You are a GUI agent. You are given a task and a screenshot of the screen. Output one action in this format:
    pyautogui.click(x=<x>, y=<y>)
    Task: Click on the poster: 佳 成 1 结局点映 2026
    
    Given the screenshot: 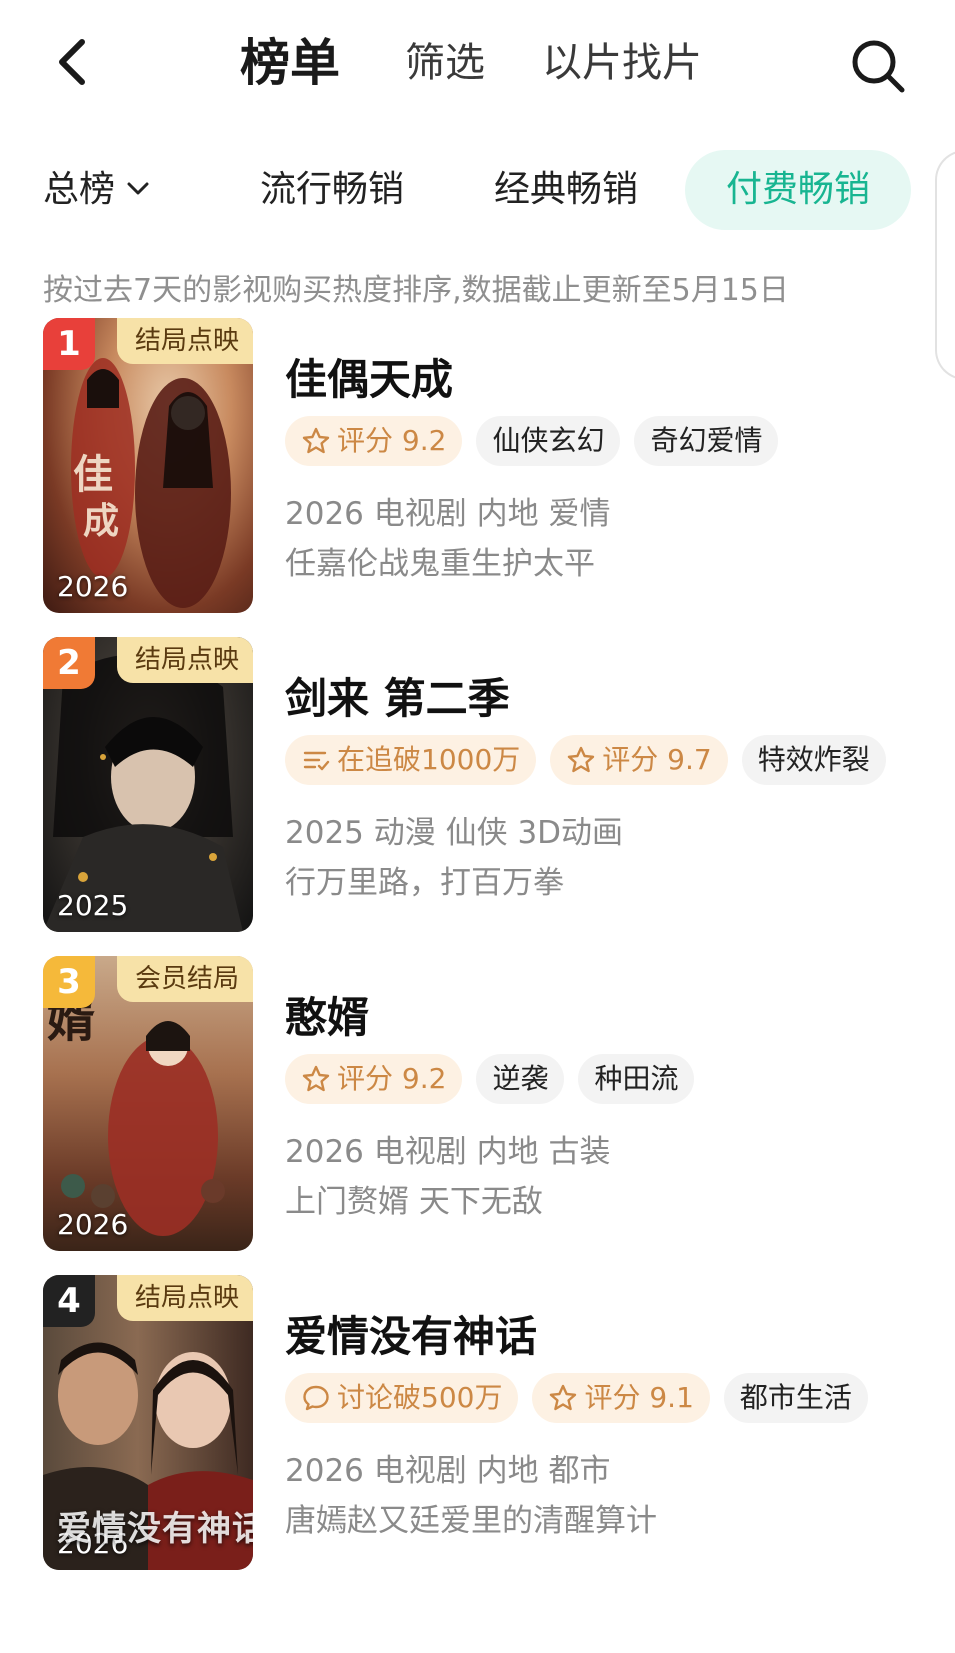 What is the action you would take?
    pyautogui.click(x=148, y=465)
    